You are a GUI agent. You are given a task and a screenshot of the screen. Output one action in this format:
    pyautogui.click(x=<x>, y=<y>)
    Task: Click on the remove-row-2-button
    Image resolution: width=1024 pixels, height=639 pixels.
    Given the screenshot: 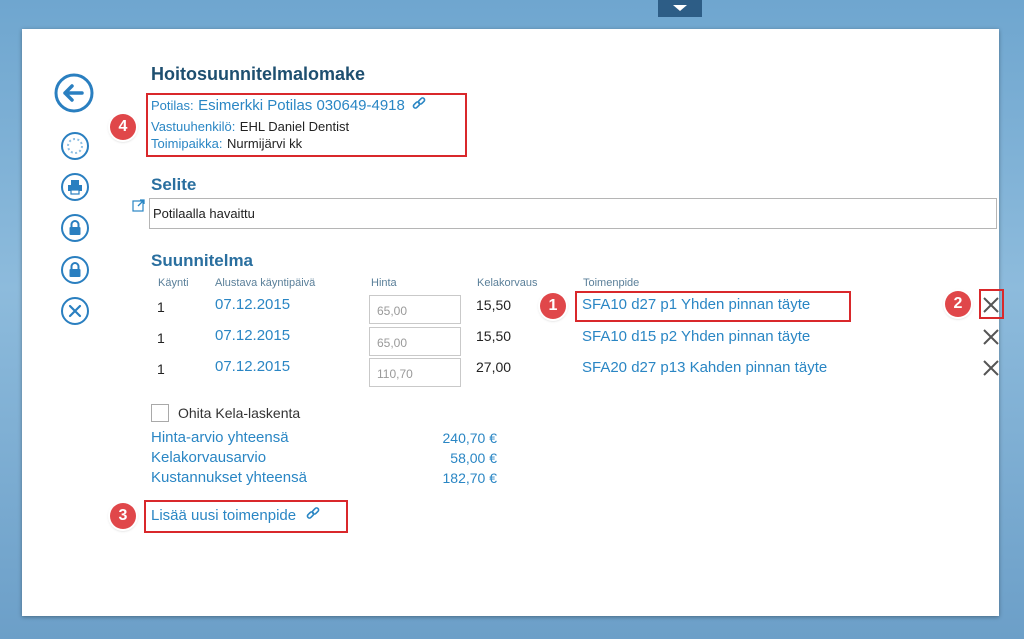 What is the action you would take?
    pyautogui.click(x=991, y=337)
    